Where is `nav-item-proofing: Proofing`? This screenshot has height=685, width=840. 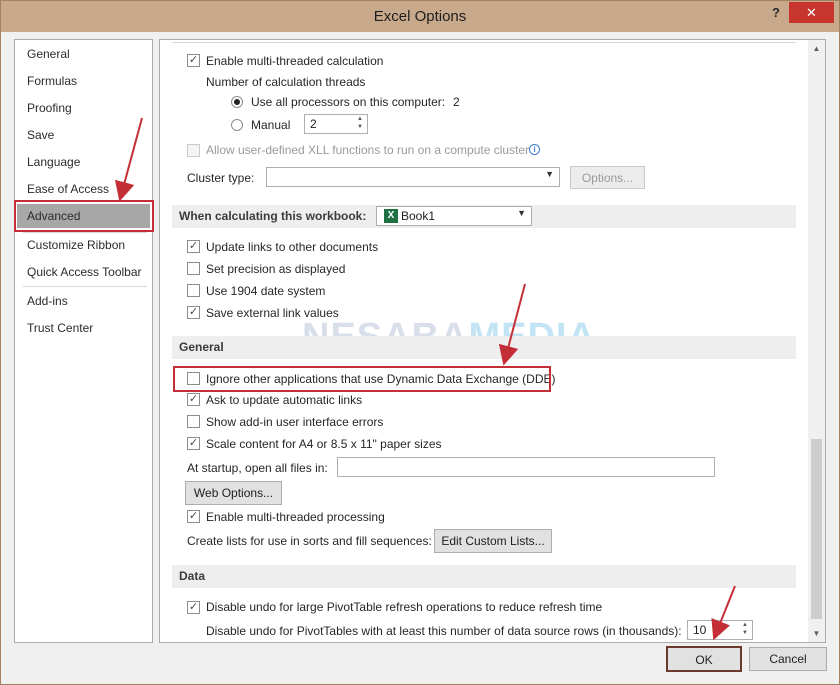
nav-item-proofing: Proofing is located at coordinates (83, 108).